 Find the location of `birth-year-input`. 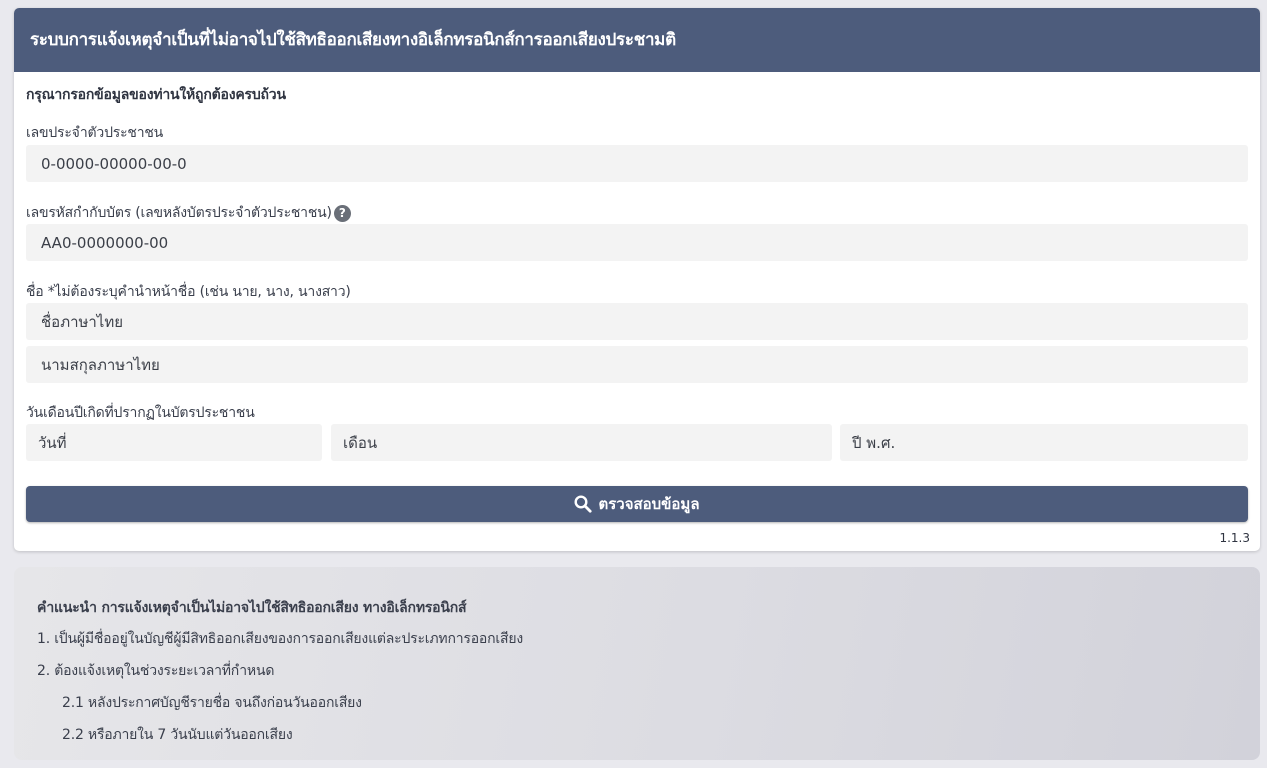

birth-year-input is located at coordinates (1044, 442).